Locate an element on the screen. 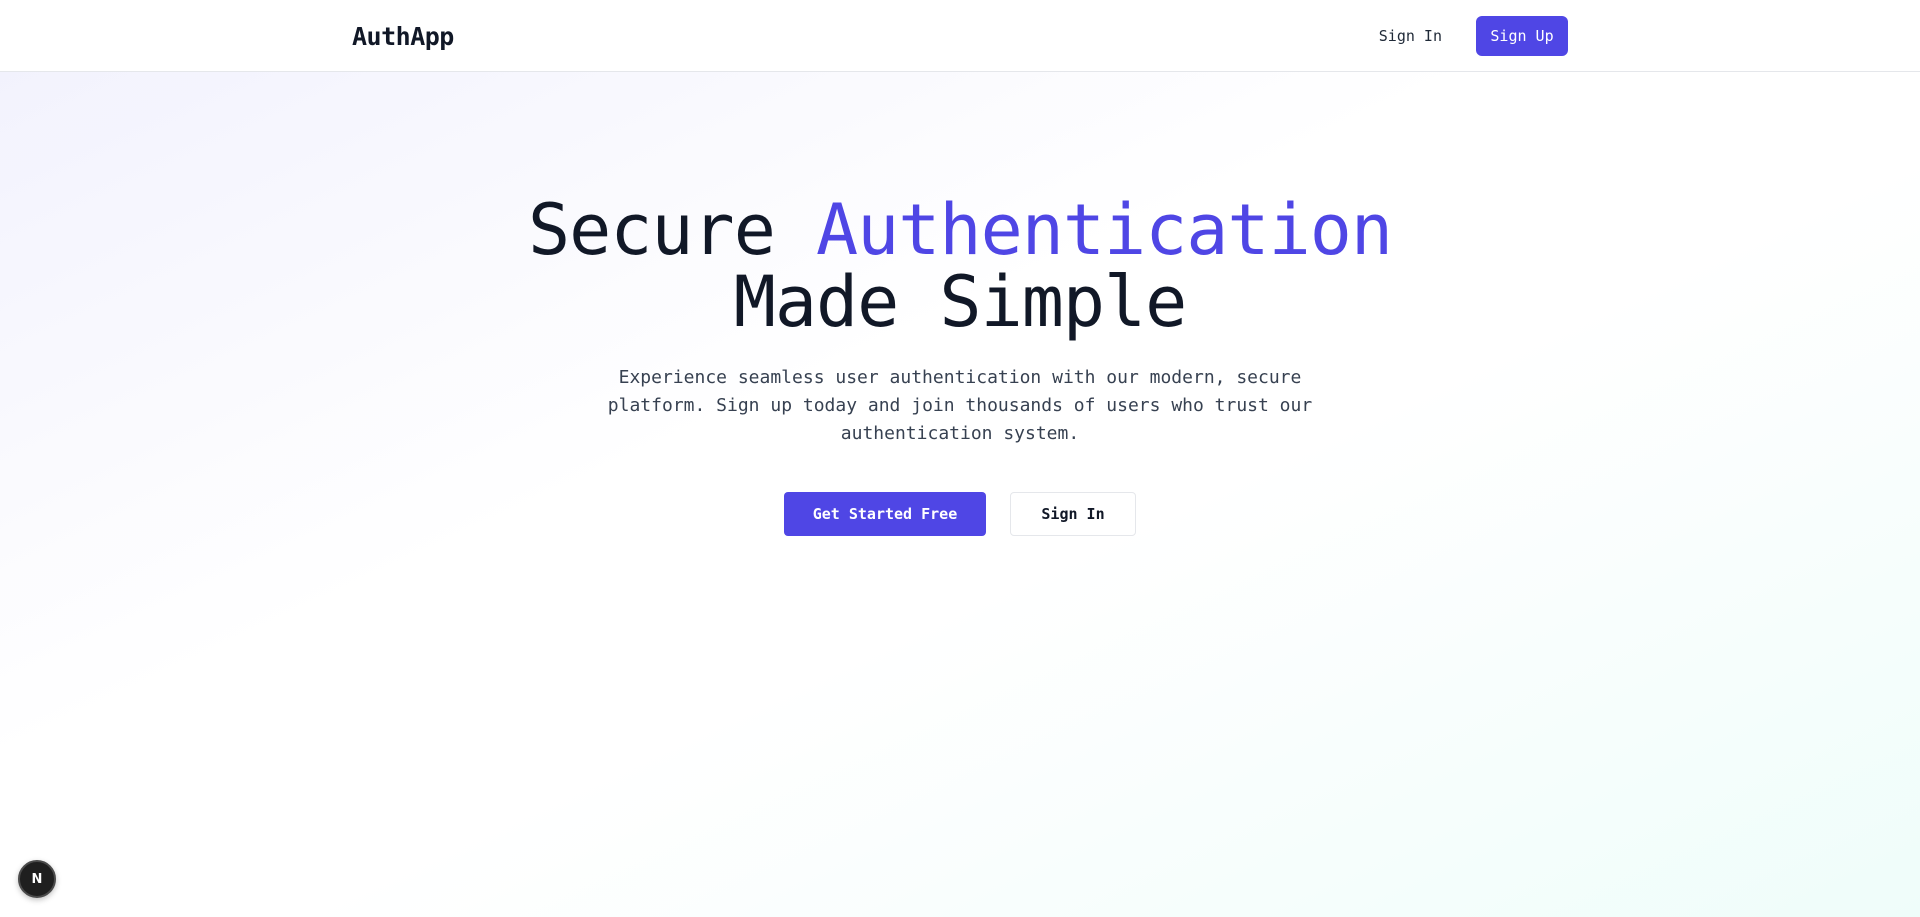  nav-actions: Sign In Sign Up is located at coordinates (1465, 36).